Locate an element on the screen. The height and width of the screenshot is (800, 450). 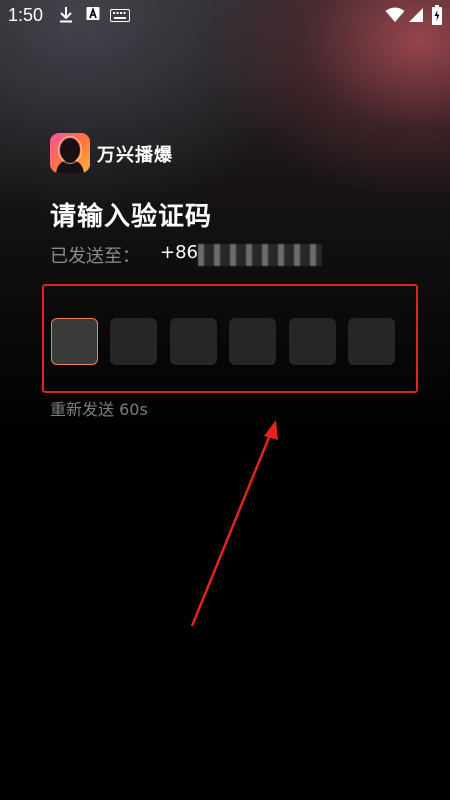
phone-number: +86 is located at coordinates (179, 252).